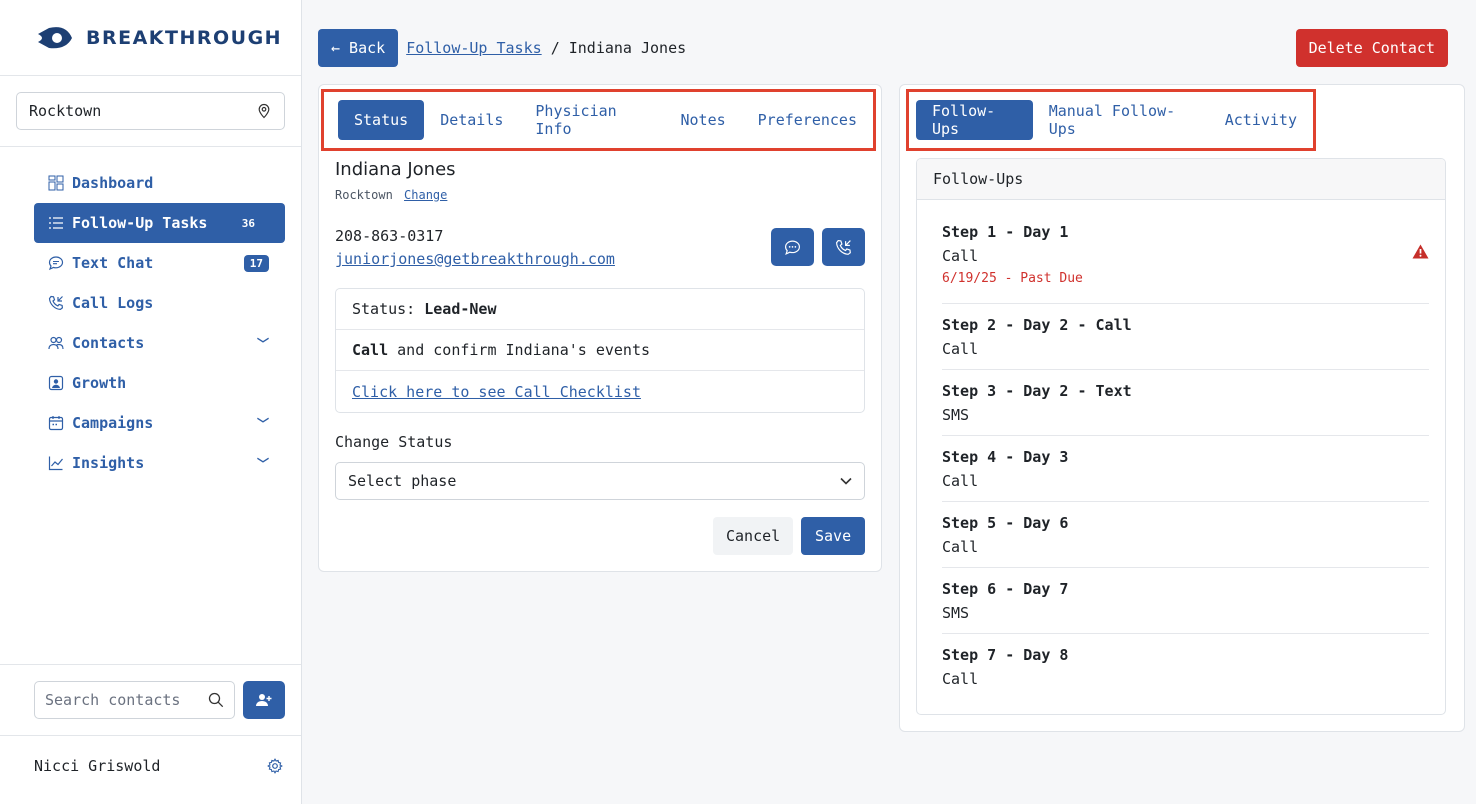 The width and height of the screenshot is (1476, 804). I want to click on follow-up-count-badge: 36, so click(248, 223).